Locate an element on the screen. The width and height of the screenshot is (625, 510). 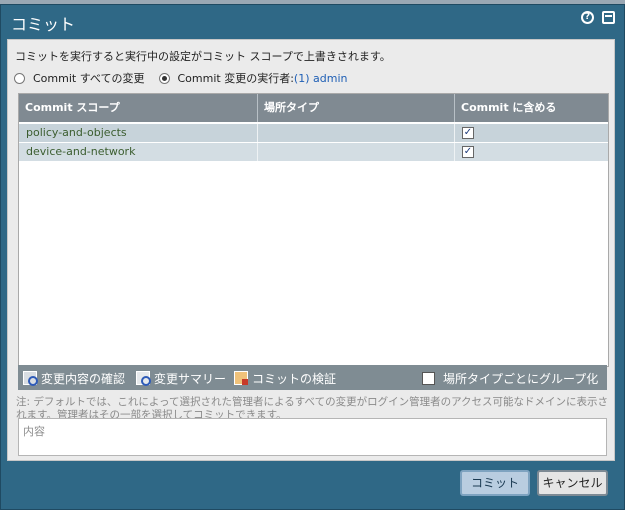
radio-changes-by-user is located at coordinates (164, 78).